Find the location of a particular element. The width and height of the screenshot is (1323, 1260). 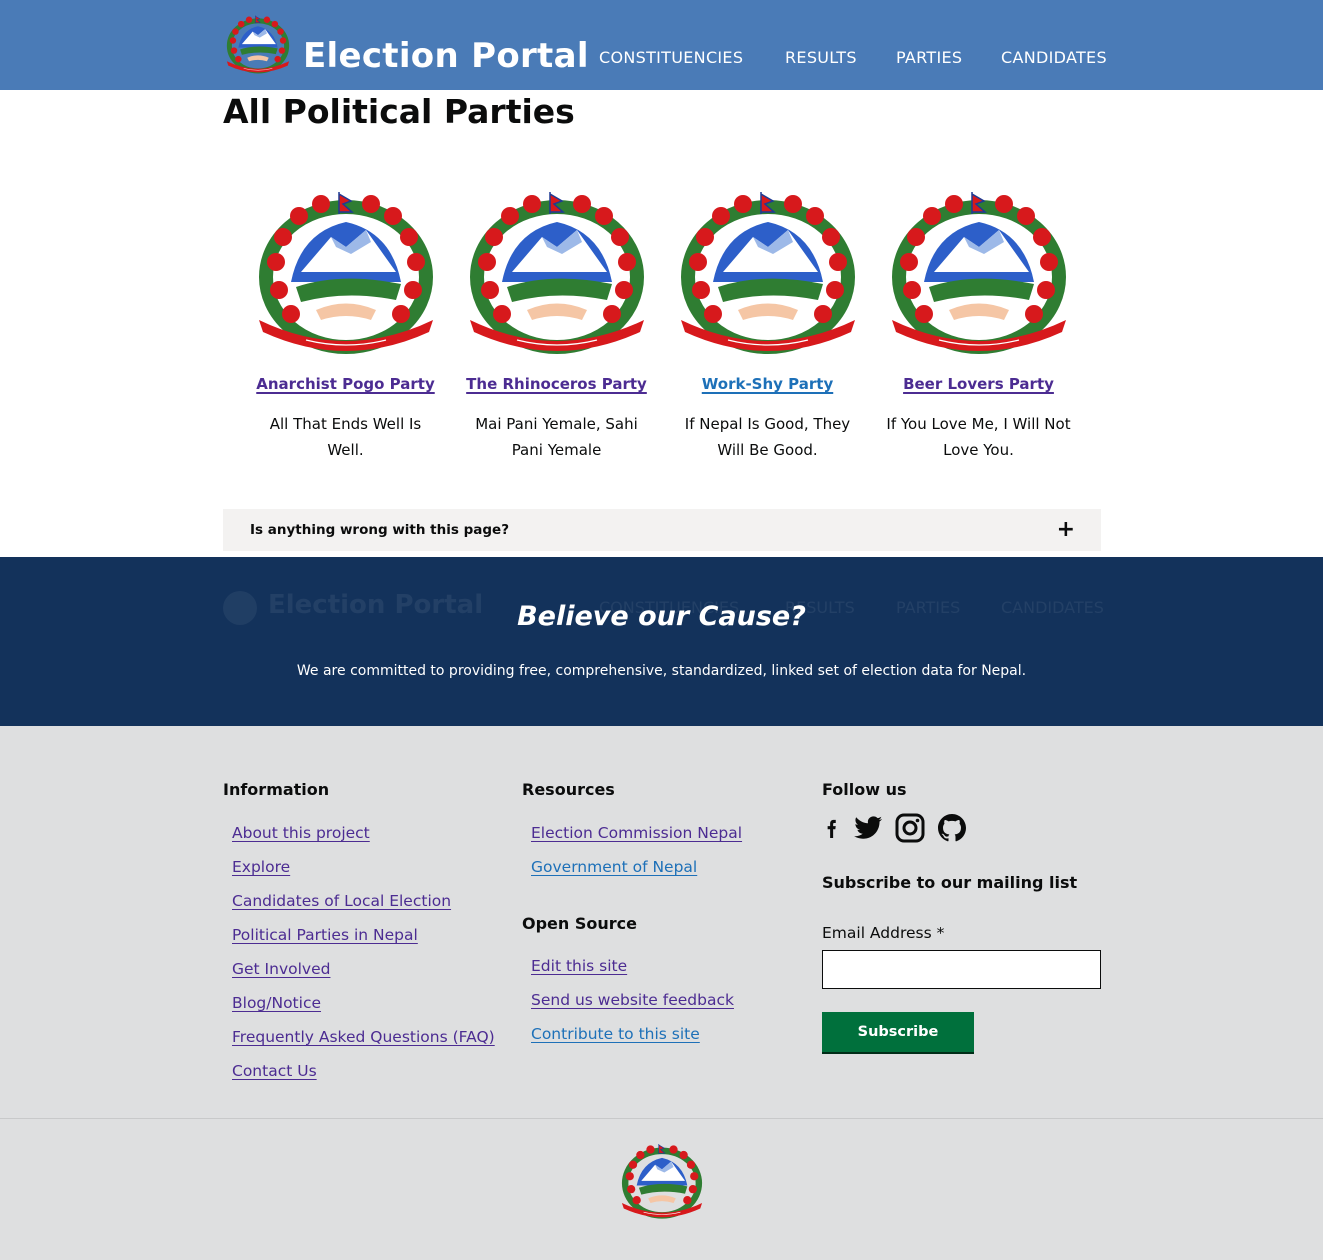

email-input is located at coordinates (961, 969).